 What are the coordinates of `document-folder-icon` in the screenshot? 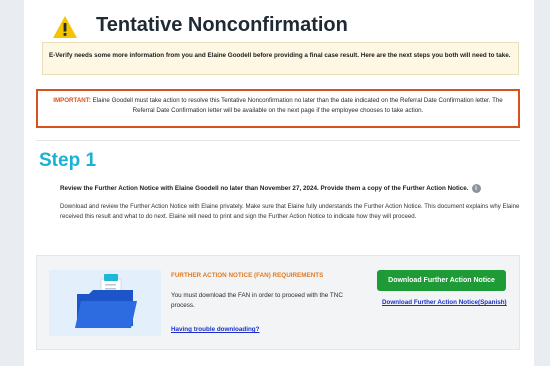 It's located at (106, 301).